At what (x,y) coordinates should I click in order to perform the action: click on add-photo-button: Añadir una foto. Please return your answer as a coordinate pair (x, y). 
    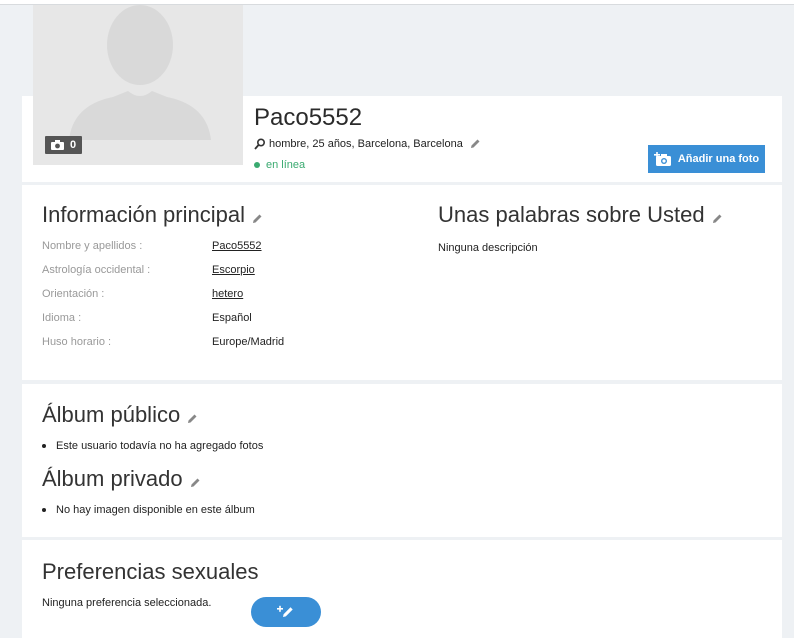
    Looking at the image, I should click on (706, 159).